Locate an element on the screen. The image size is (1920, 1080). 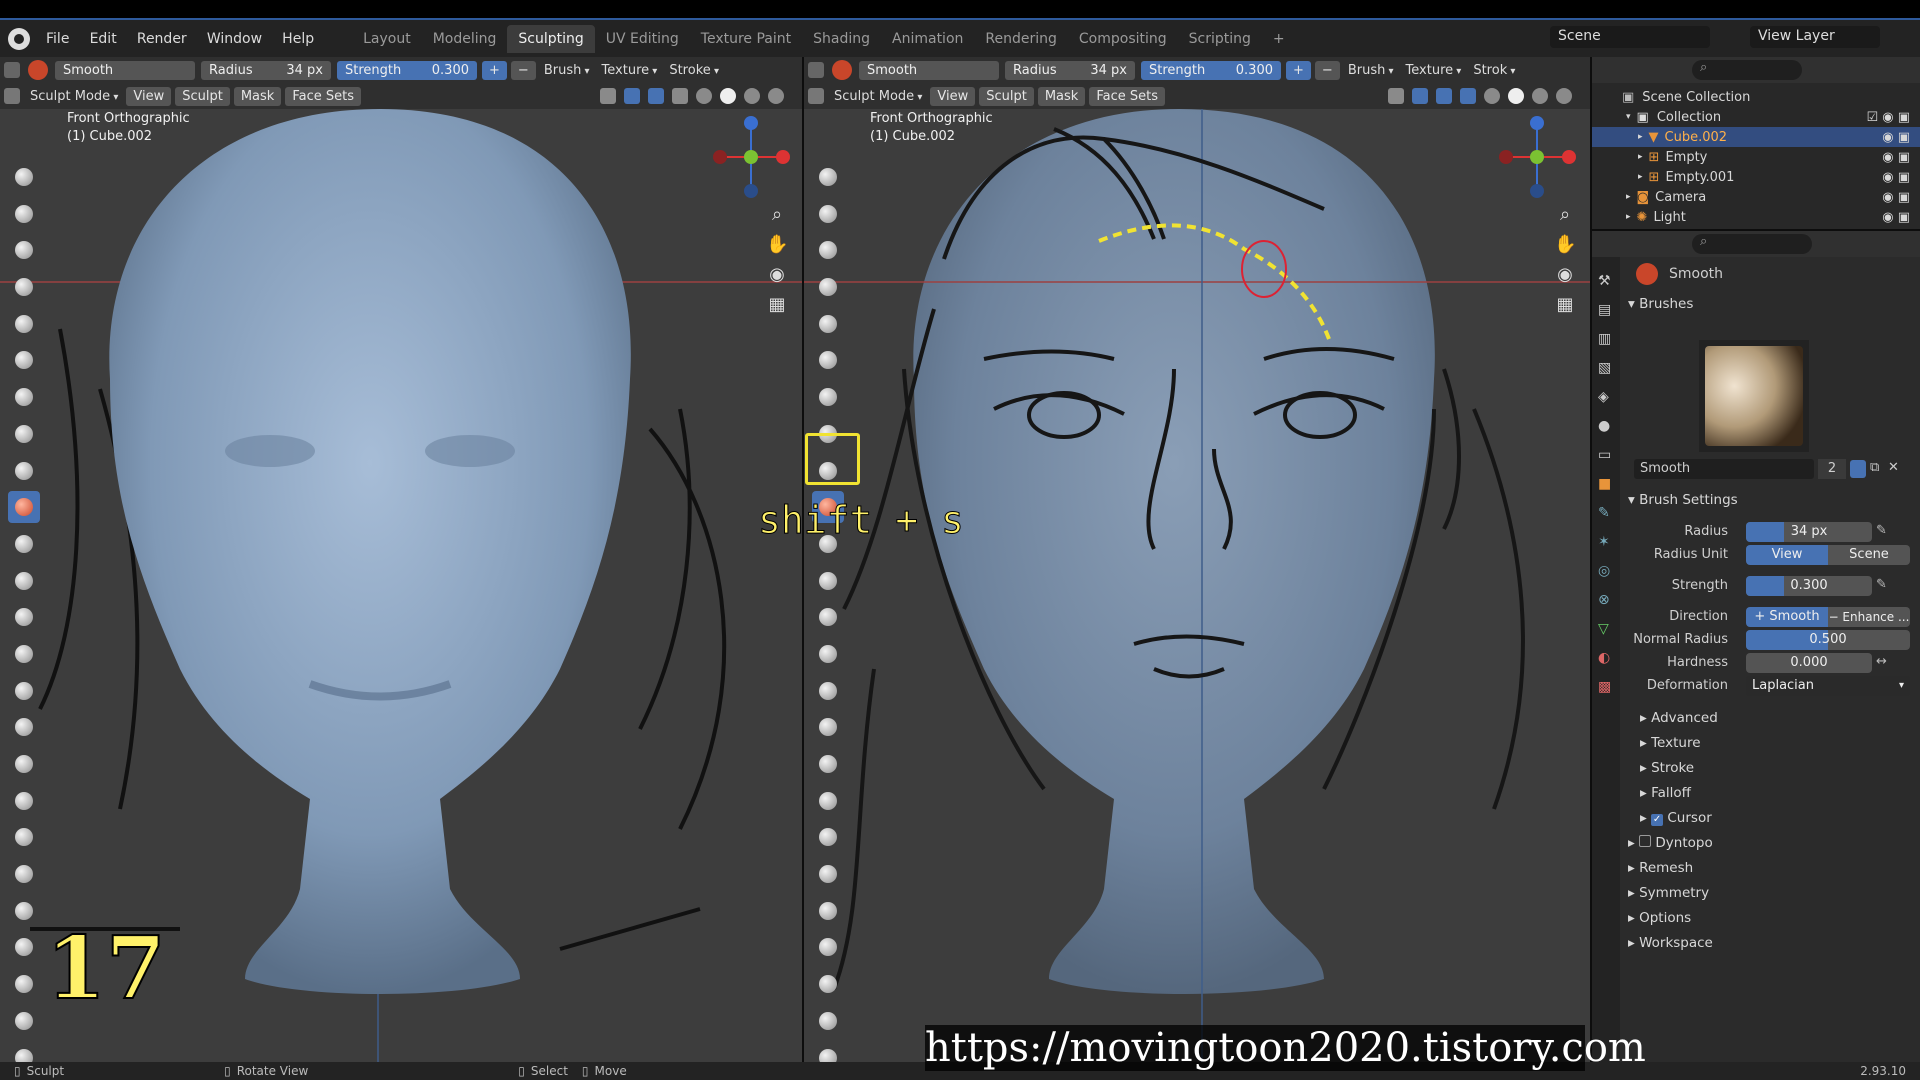
menu-window: Window is located at coordinates (234, 39).